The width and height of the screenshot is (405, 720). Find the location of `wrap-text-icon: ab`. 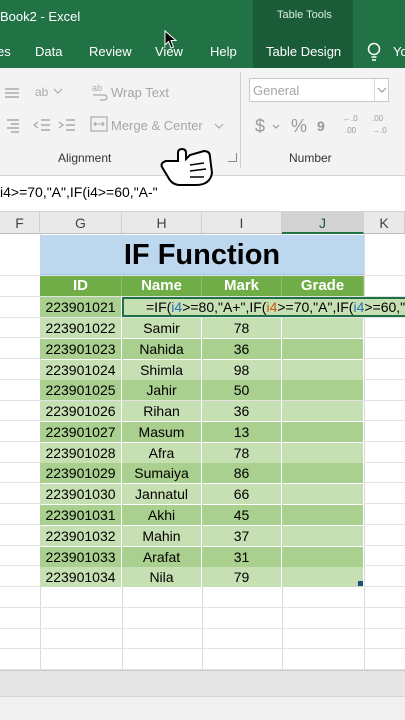

wrap-text-icon: ab is located at coordinates (100, 92).